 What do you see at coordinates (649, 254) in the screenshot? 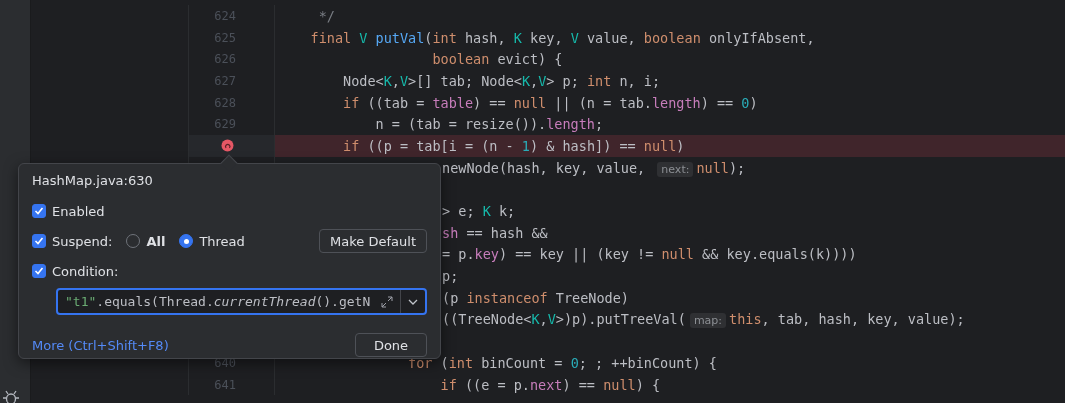
I see `code-line: = p.key) == key || (key != null && key.equals(k))))` at bounding box center [649, 254].